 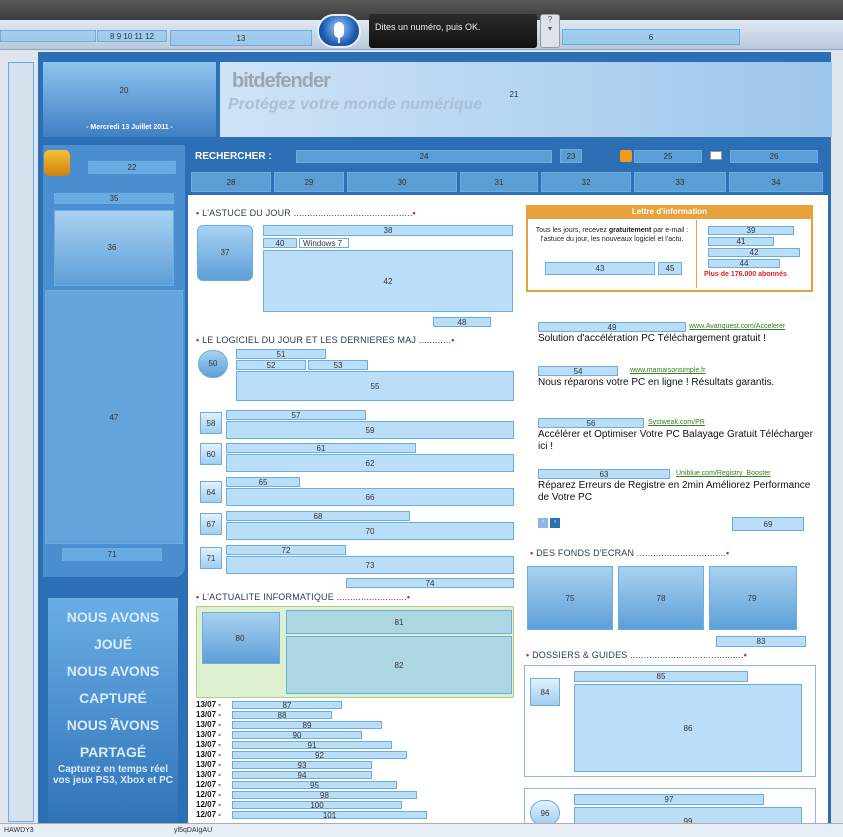 What do you see at coordinates (282, 715) in the screenshot?
I see `news-link: 88` at bounding box center [282, 715].